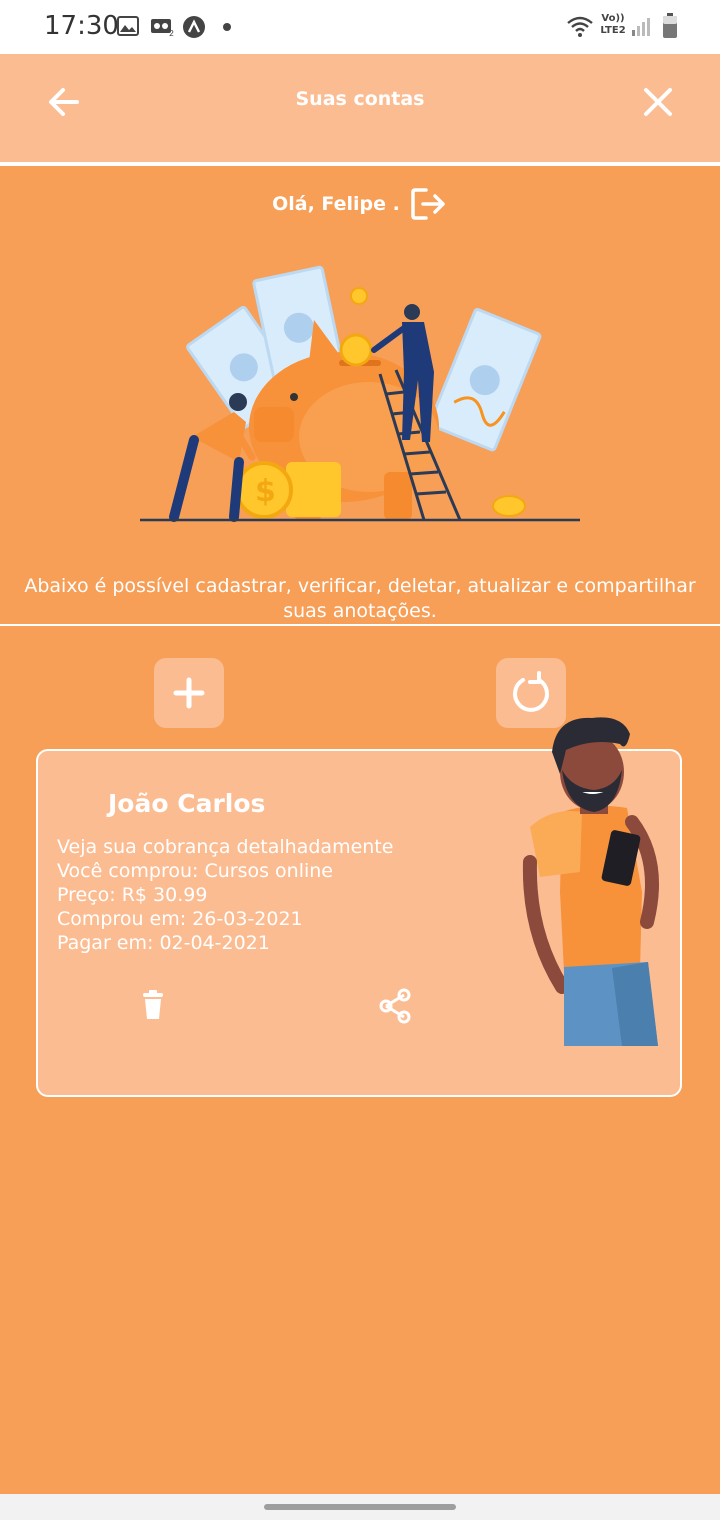 This screenshot has height=1520, width=720. Describe the element at coordinates (360, 164) in the screenshot. I see `header-divider` at that location.